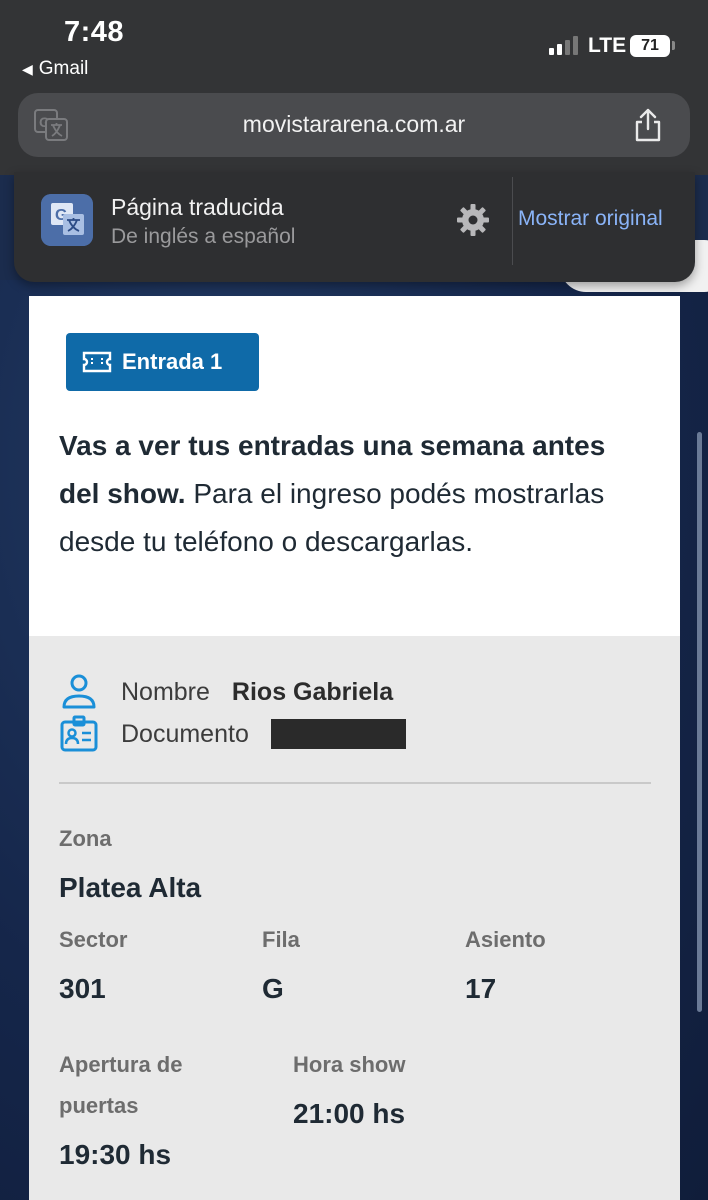 This screenshot has height=1200, width=708. I want to click on sector-value: 301, so click(82, 988).